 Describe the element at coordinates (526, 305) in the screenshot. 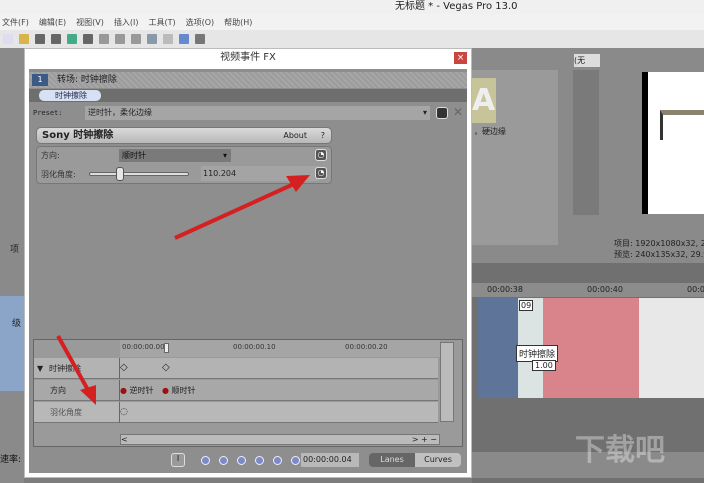

I see `clip-number: 09` at that location.